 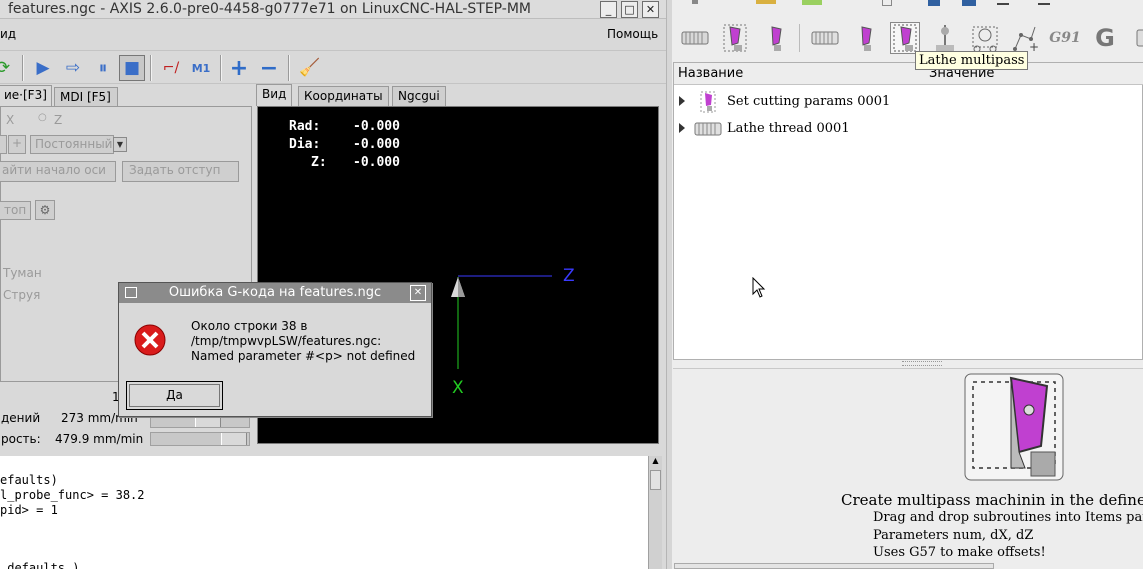 What do you see at coordinates (58, 120) in the screenshot?
I see `axis-z-radio: Z` at bounding box center [58, 120].